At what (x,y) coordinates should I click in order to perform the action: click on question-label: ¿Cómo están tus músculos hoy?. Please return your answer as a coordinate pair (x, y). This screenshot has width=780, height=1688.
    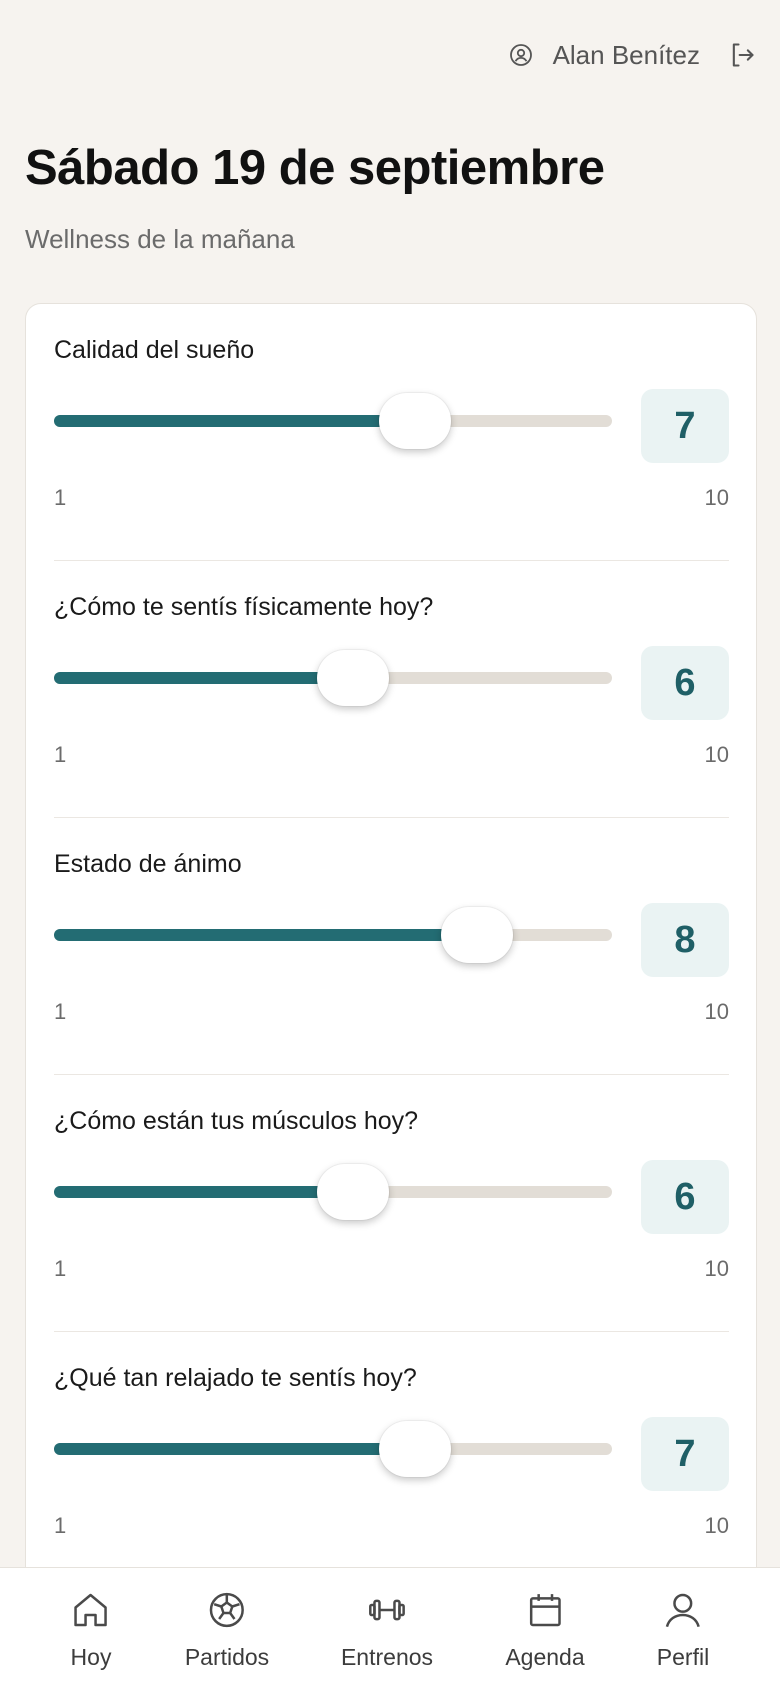
    Looking at the image, I should click on (236, 1121).